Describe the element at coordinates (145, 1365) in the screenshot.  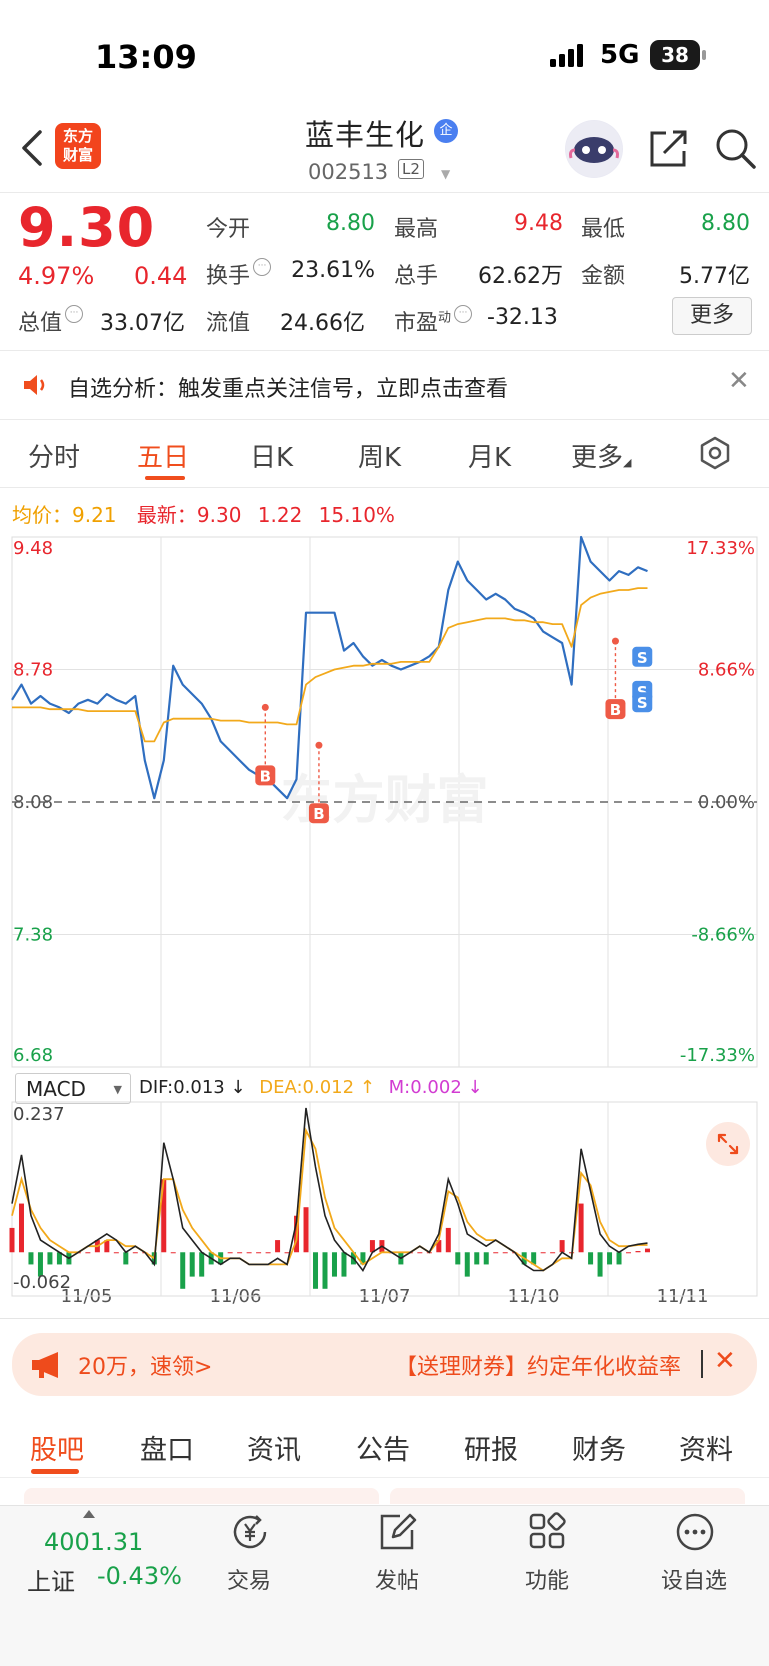
I see `ad-text-primary: 20万，速领>` at that location.